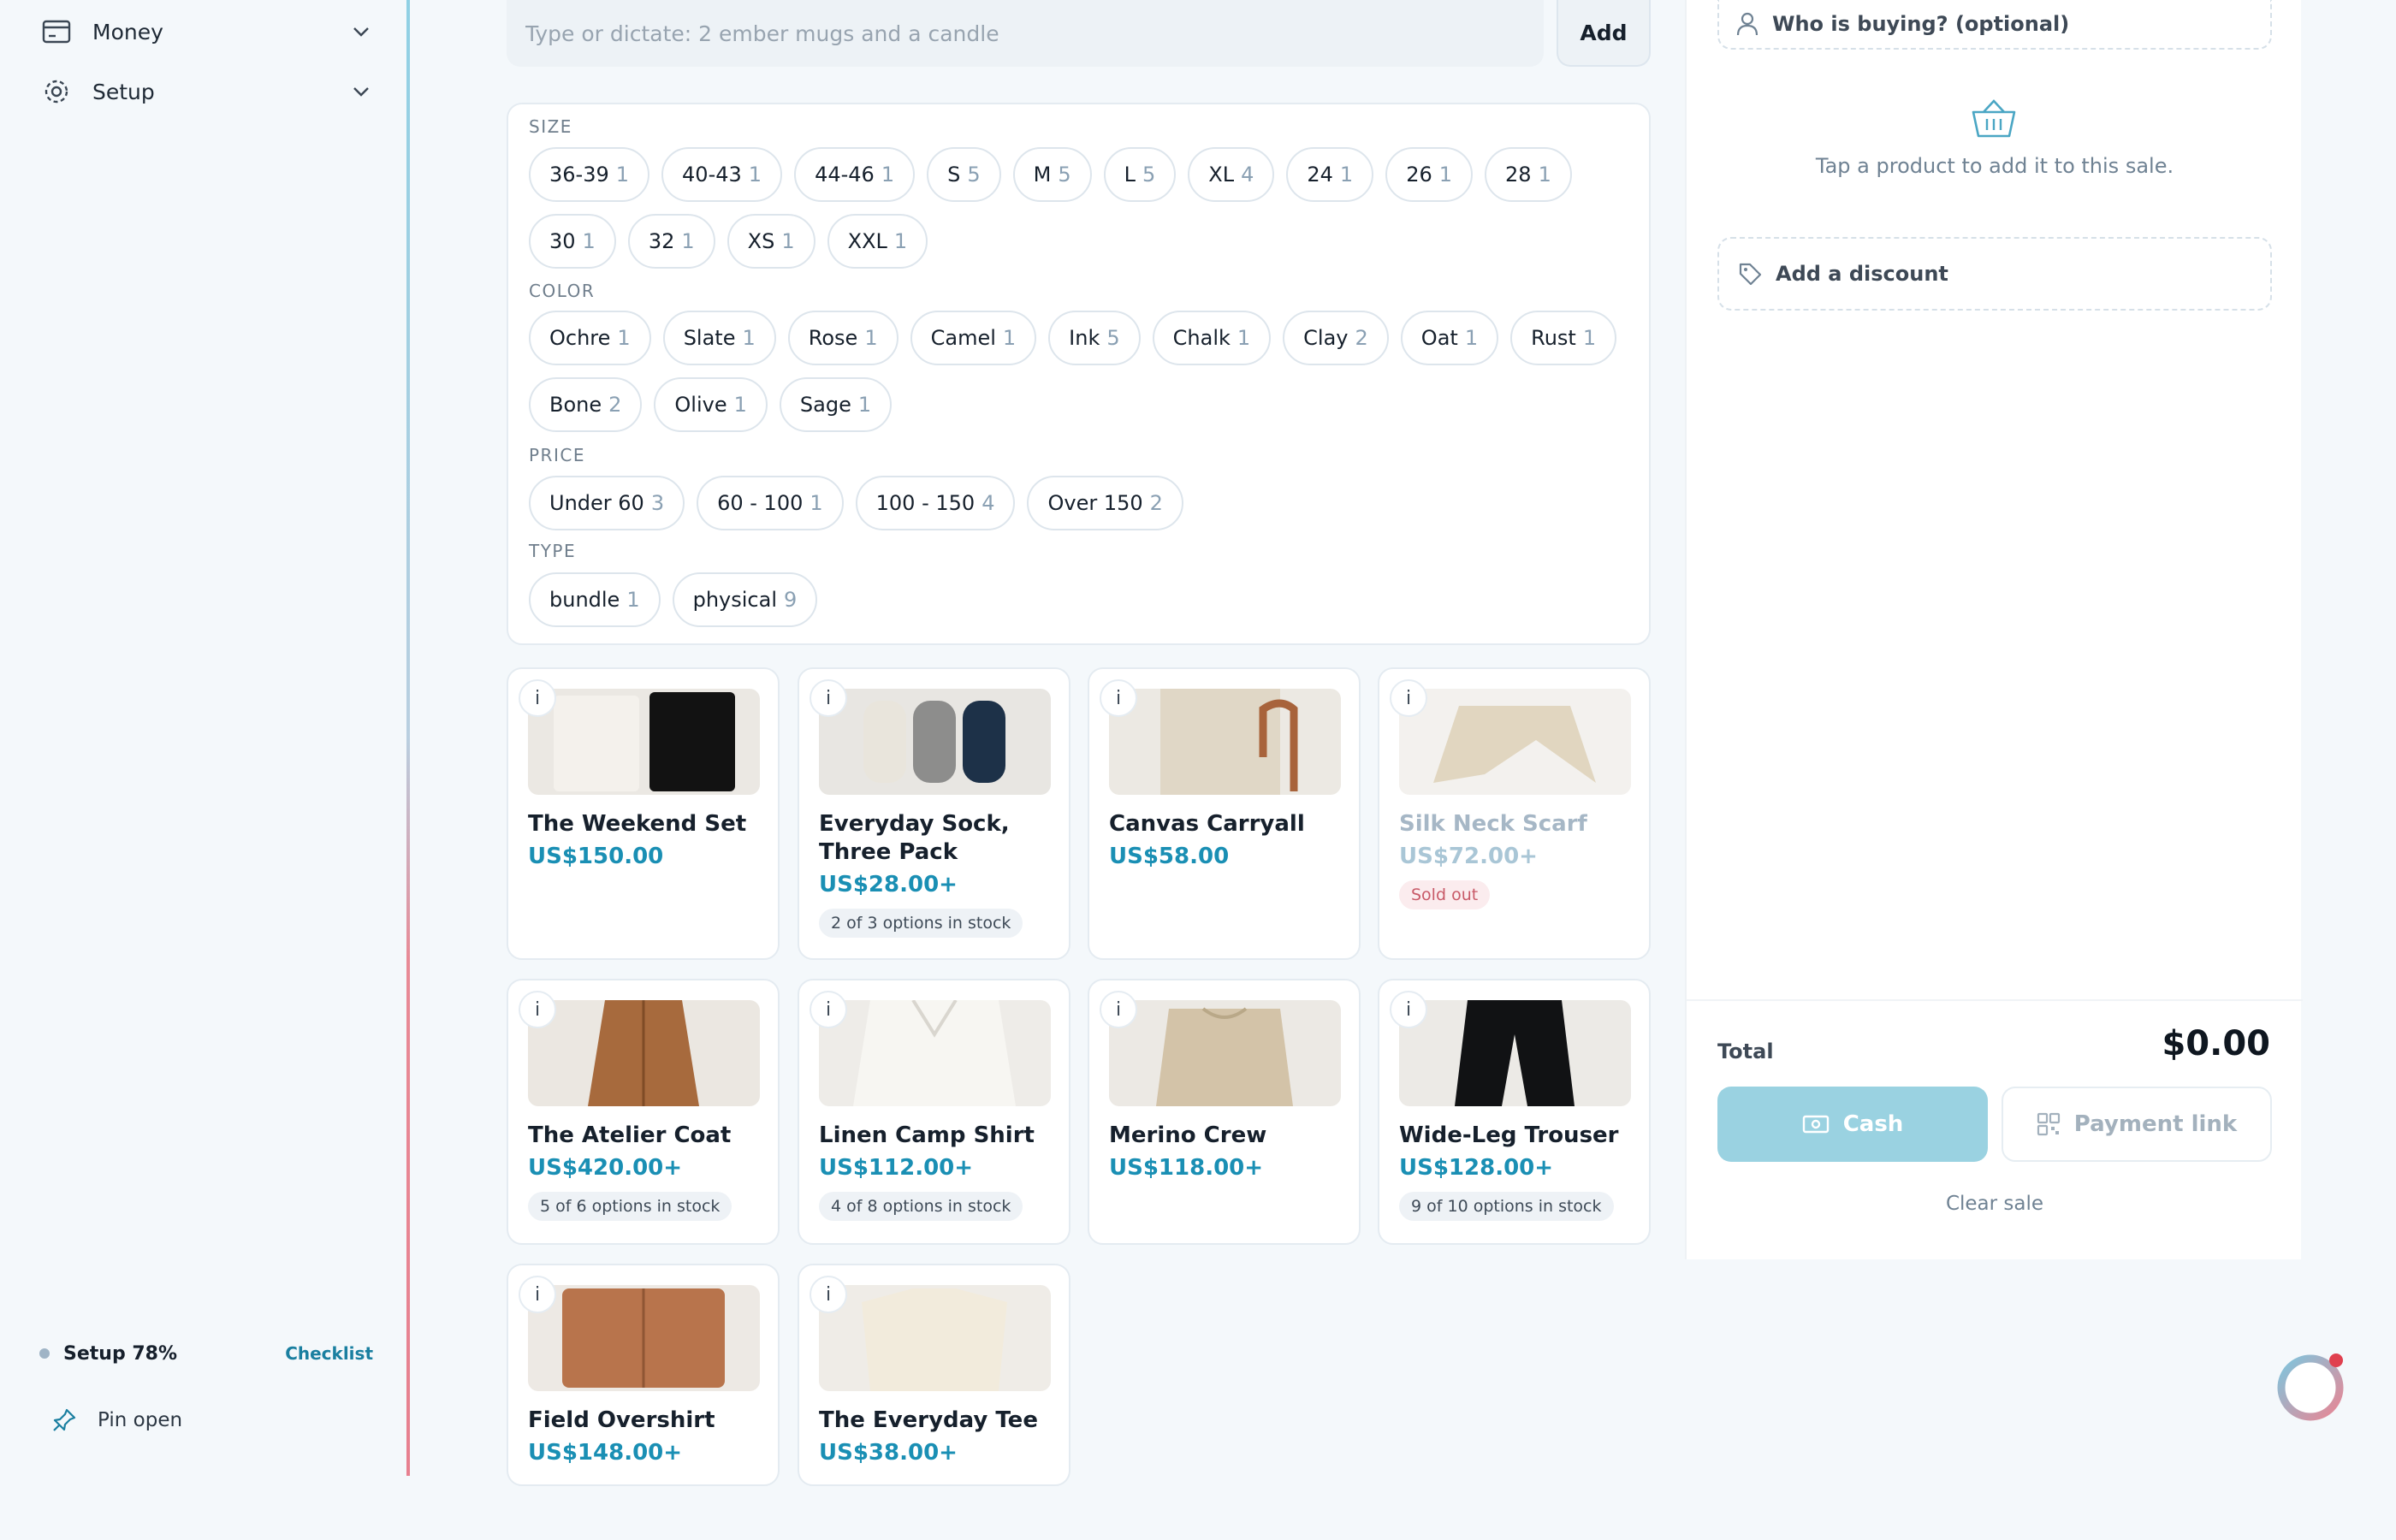 The image size is (2396, 1540). I want to click on filter-chip-label: Rust, so click(1554, 338).